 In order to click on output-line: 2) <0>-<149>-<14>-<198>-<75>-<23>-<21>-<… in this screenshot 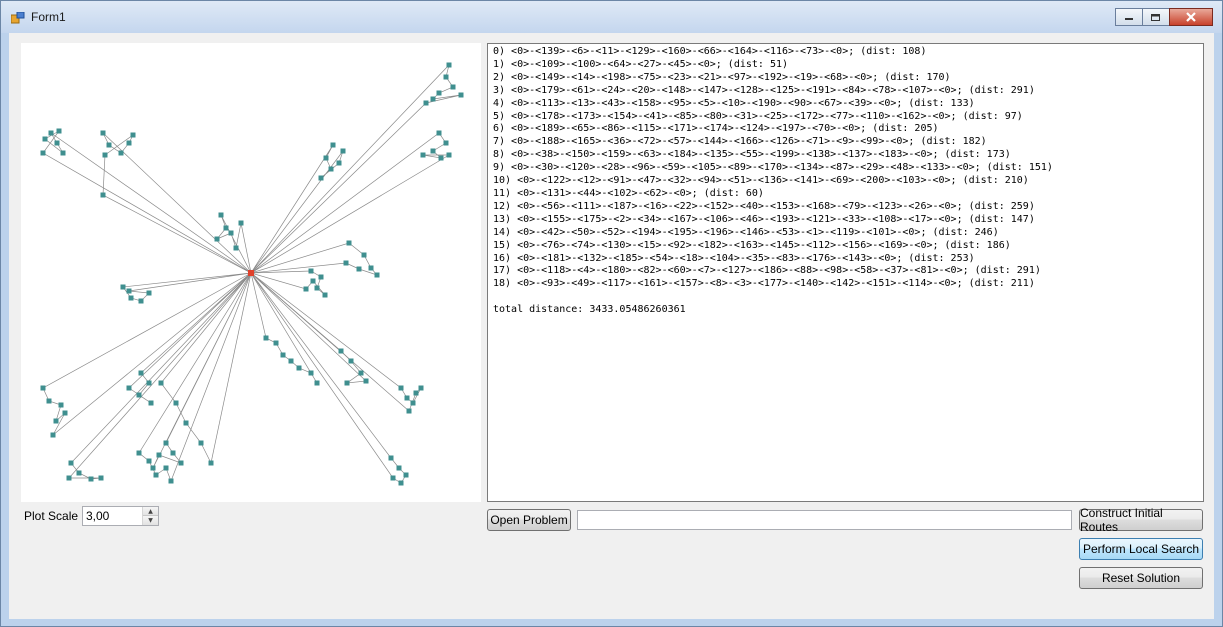, I will do `click(722, 77)`.